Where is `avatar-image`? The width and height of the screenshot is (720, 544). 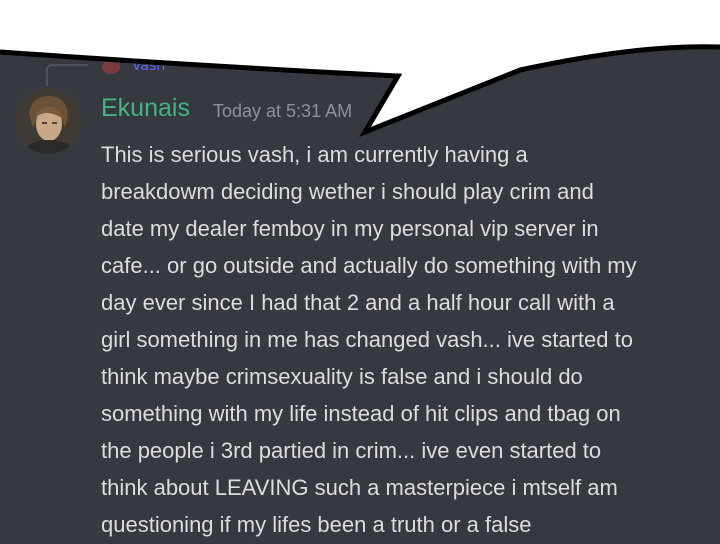
avatar-image is located at coordinates (48, 121).